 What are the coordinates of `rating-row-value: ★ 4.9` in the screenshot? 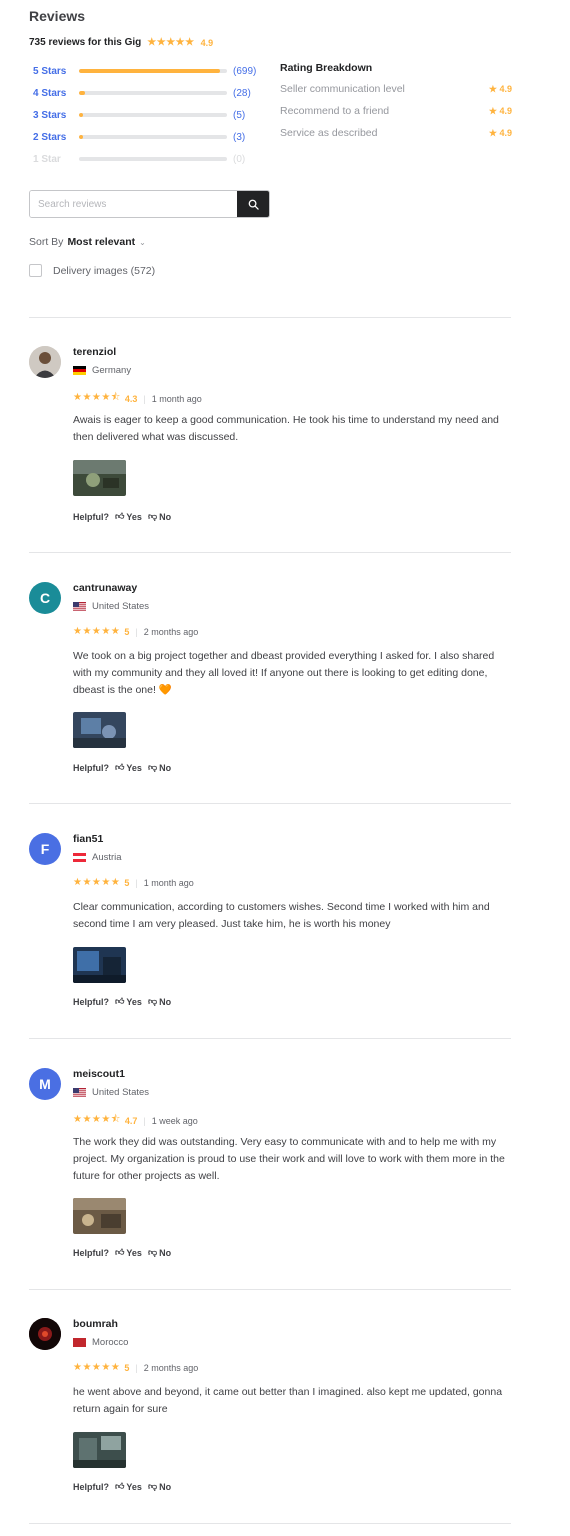 It's located at (500, 132).